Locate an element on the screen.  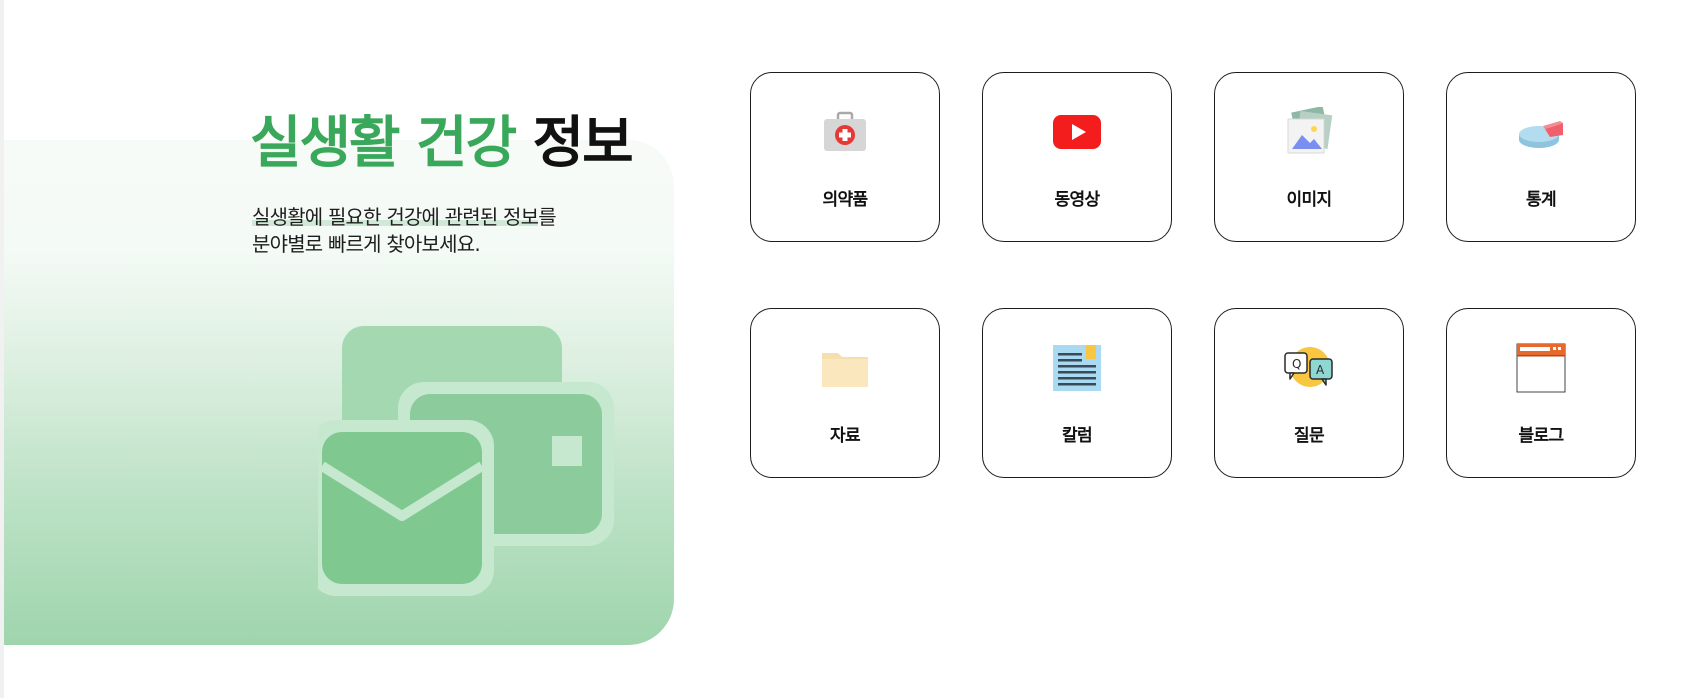
description-line1-rest: 를 is located at coordinates (547, 217).